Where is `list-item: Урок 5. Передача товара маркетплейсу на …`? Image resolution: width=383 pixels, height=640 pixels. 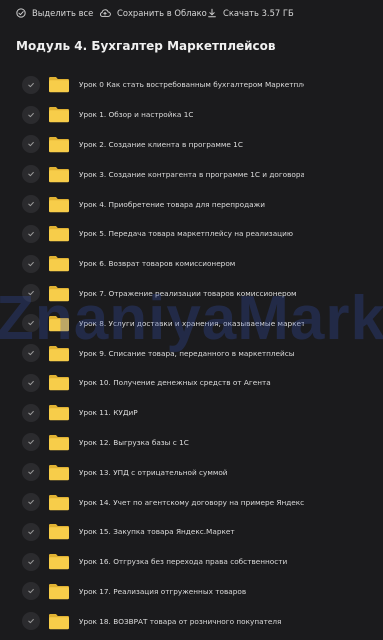
list-item: Урок 5. Передача товара маркетплейсу на … is located at coordinates (191, 234).